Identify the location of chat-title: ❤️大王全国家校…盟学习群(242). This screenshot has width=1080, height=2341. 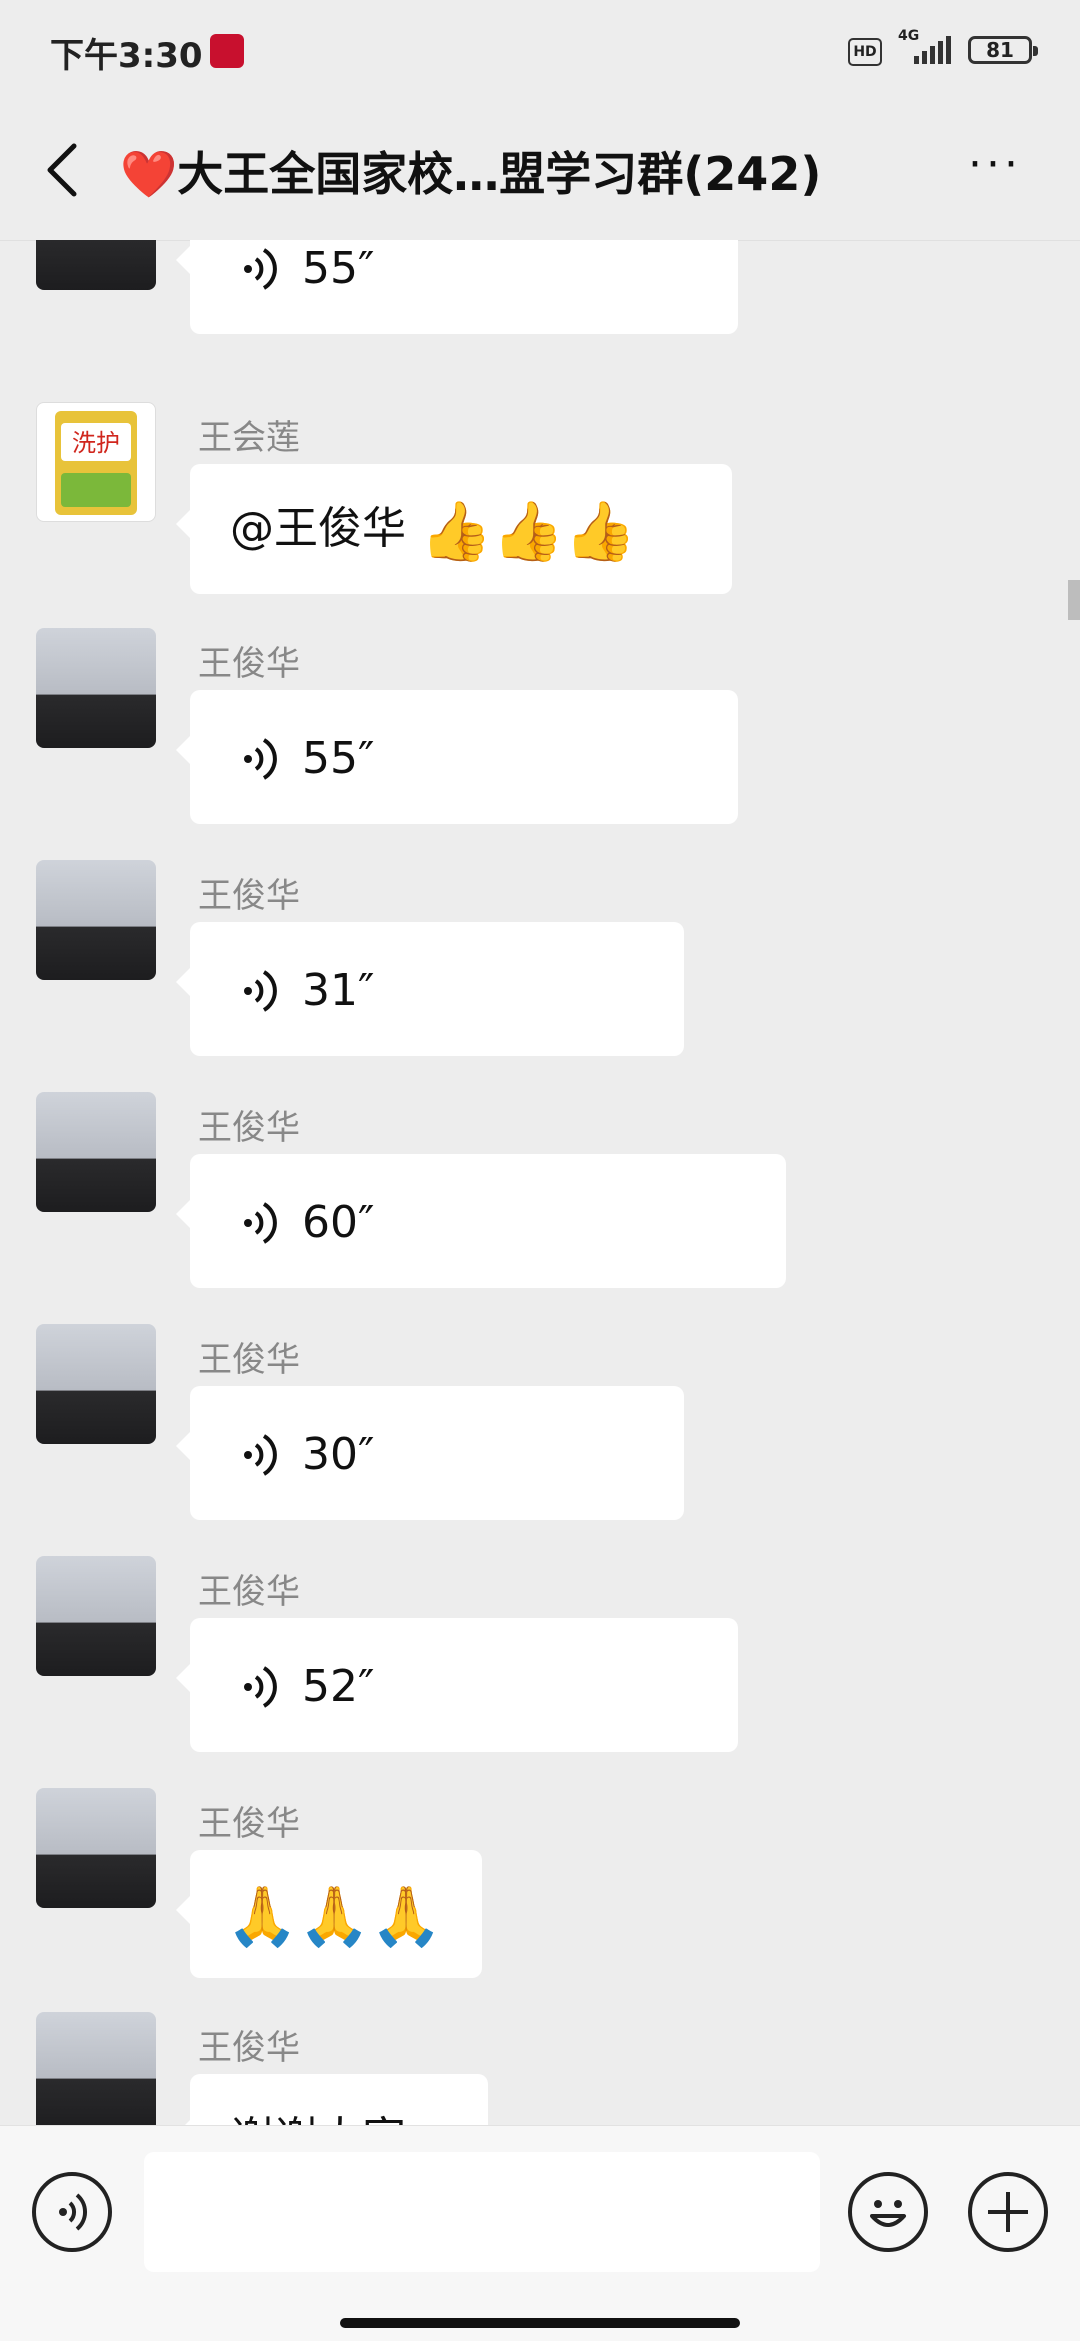
(471, 174).